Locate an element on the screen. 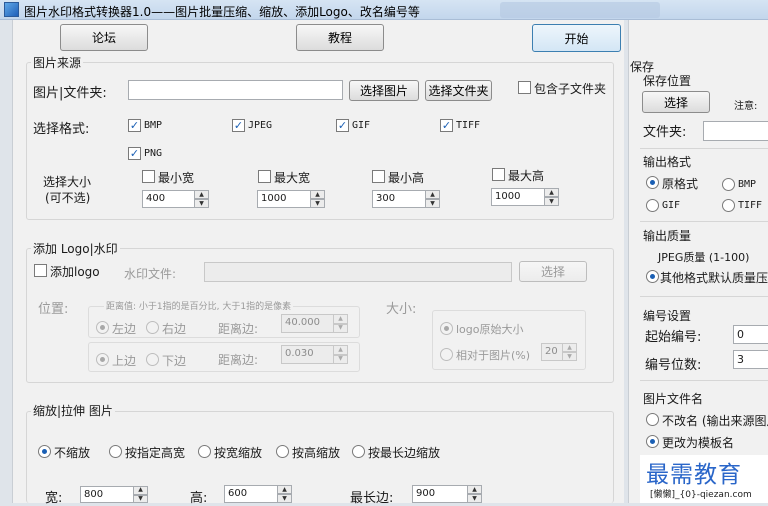 The height and width of the screenshot is (506, 768). format-jpeg-checkbox: ✓ is located at coordinates (238, 125).